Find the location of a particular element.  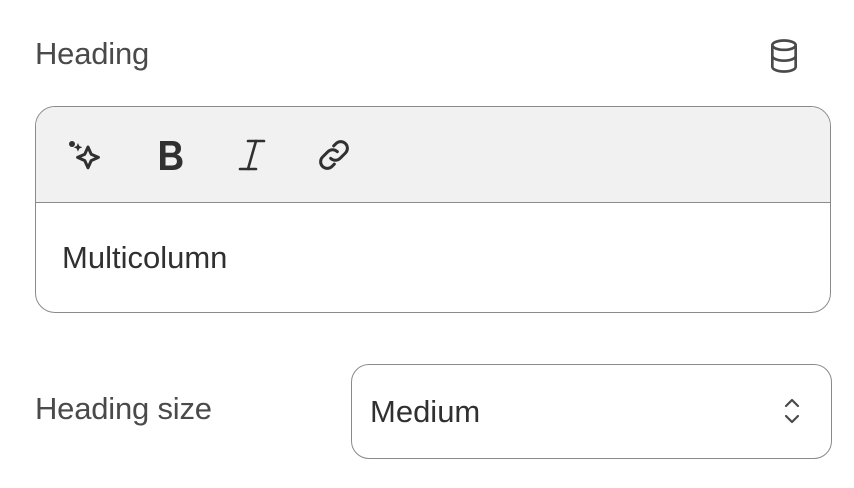

heading-size-select: Medium is located at coordinates (591, 411).